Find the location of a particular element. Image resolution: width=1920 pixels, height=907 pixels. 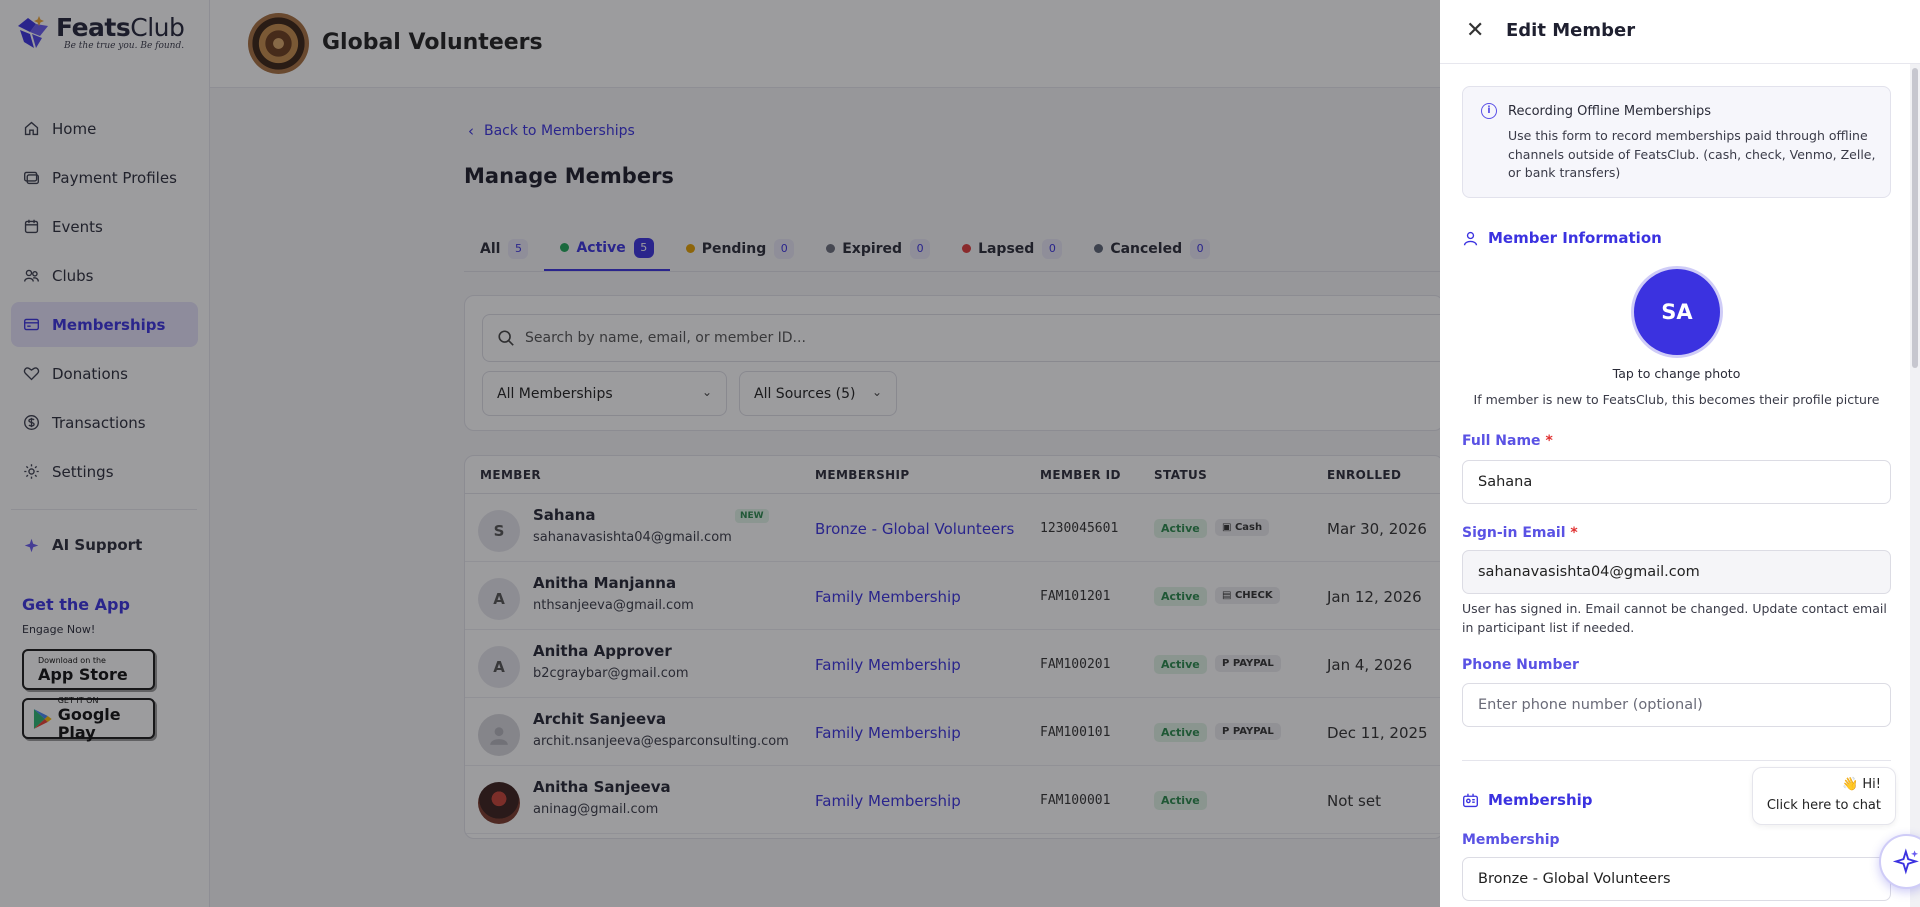

full-name-label: Full Name * is located at coordinates (1507, 441).